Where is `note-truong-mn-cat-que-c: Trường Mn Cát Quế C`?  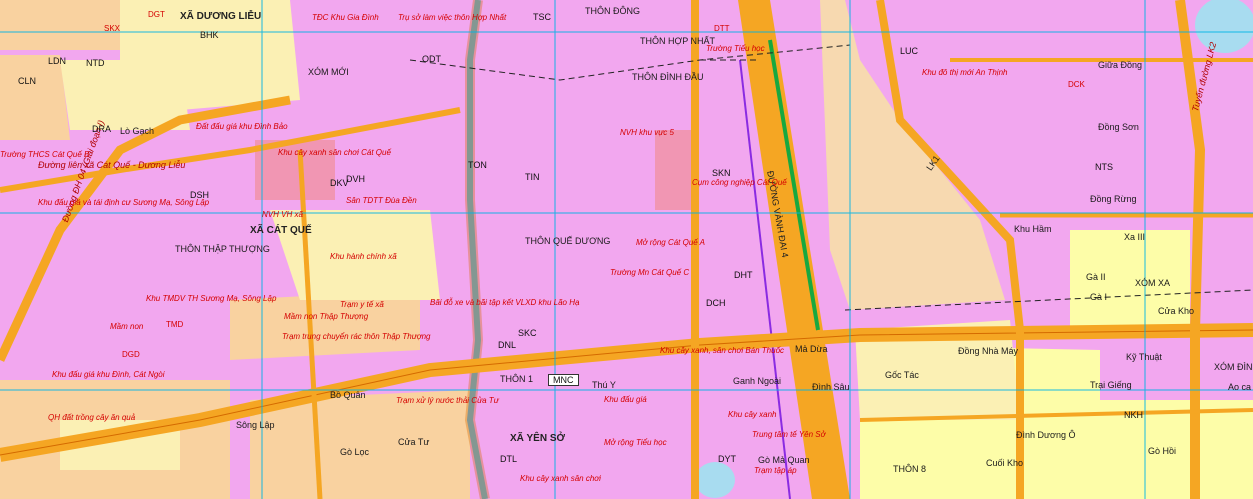 note-truong-mn-cat-que-c: Trường Mn Cát Quế C is located at coordinates (650, 272).